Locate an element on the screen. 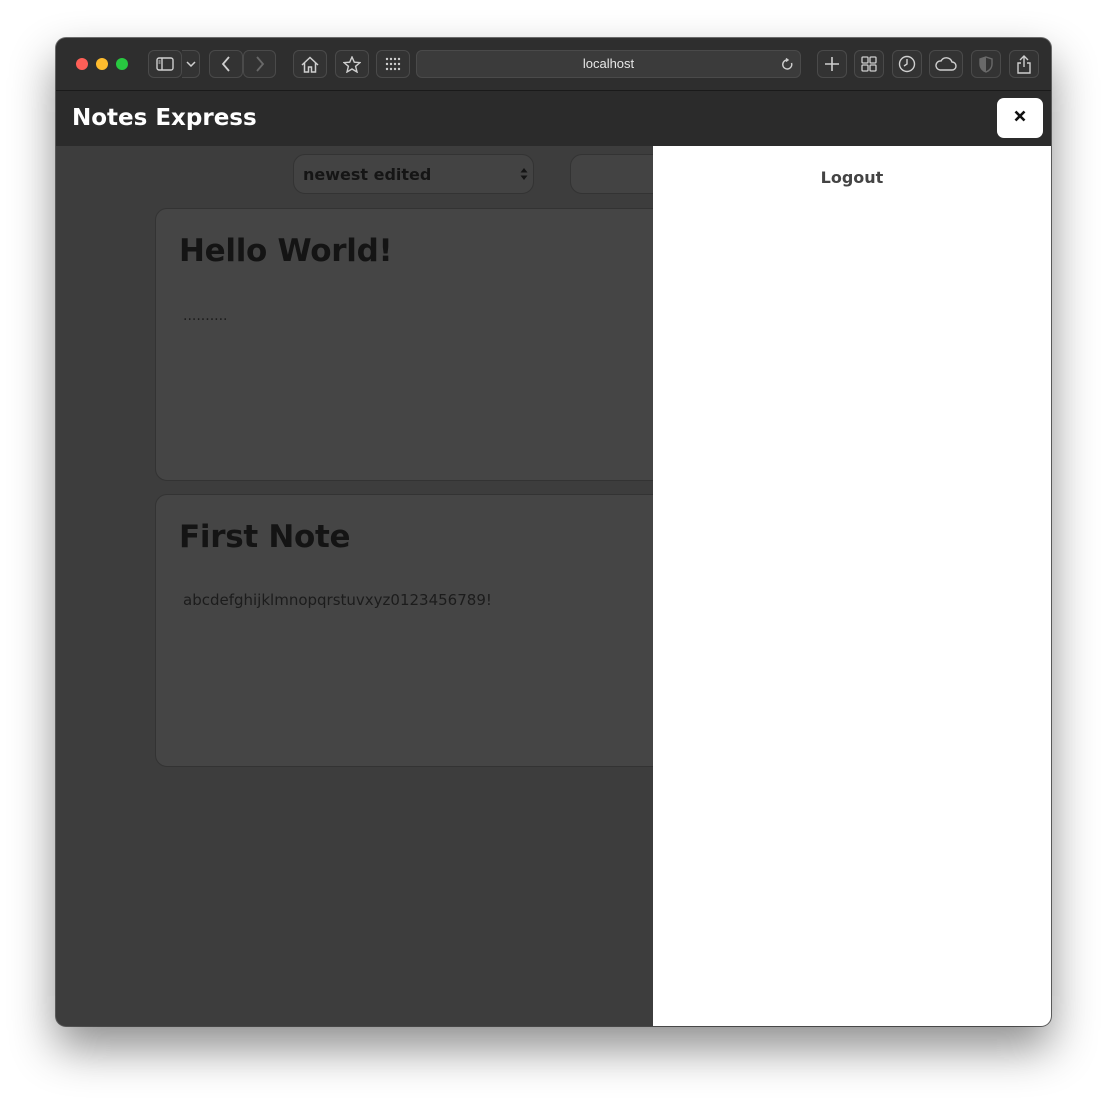 The width and height of the screenshot is (1107, 1100). history-button is located at coordinates (907, 64).